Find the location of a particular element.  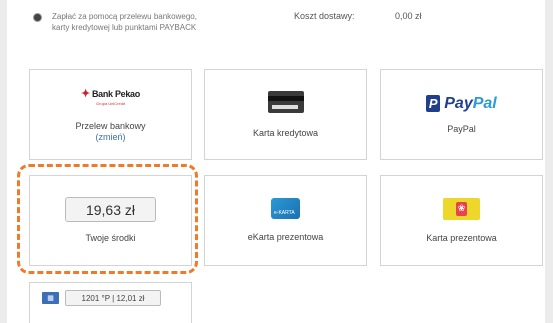

credit-card-label: Karta kredytowa is located at coordinates (285, 132).